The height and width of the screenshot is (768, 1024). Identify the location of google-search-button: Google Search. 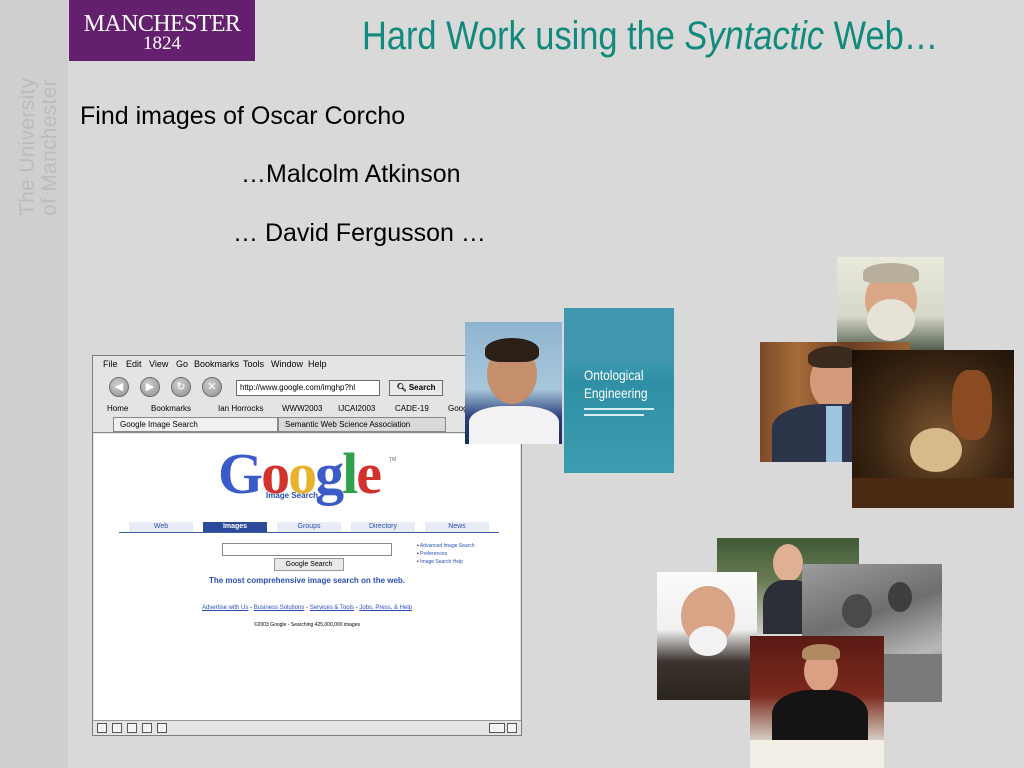
(309, 564).